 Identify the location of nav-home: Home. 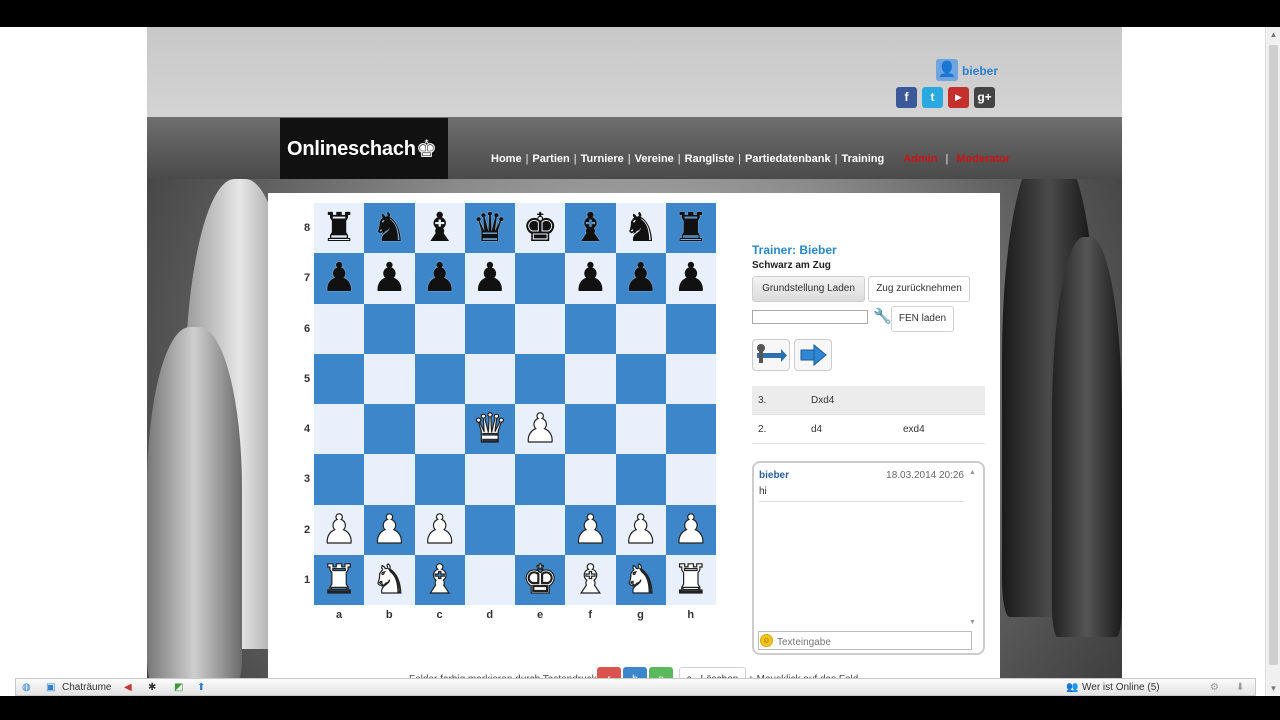
(506, 159).